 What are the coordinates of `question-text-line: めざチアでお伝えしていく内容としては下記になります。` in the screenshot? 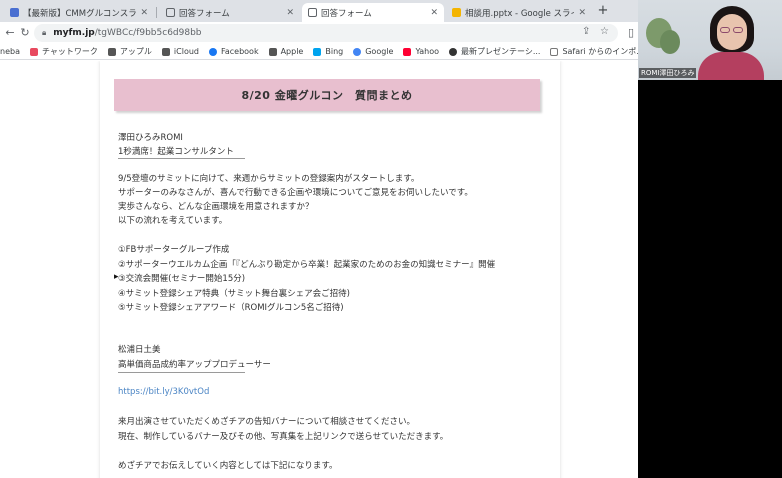 It's located at (228, 466).